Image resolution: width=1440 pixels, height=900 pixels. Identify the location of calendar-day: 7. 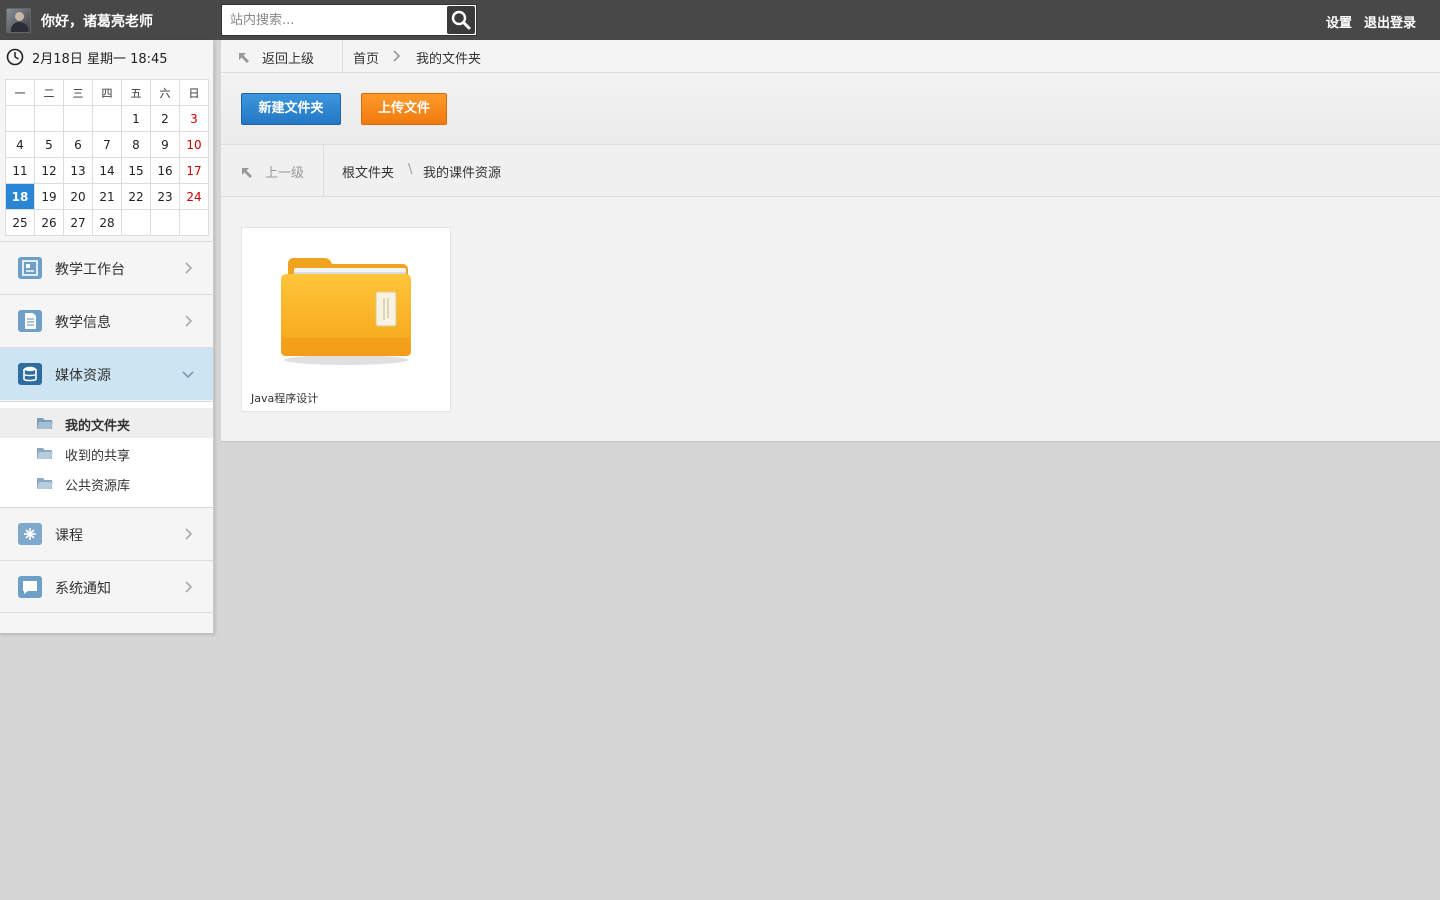
(107, 144).